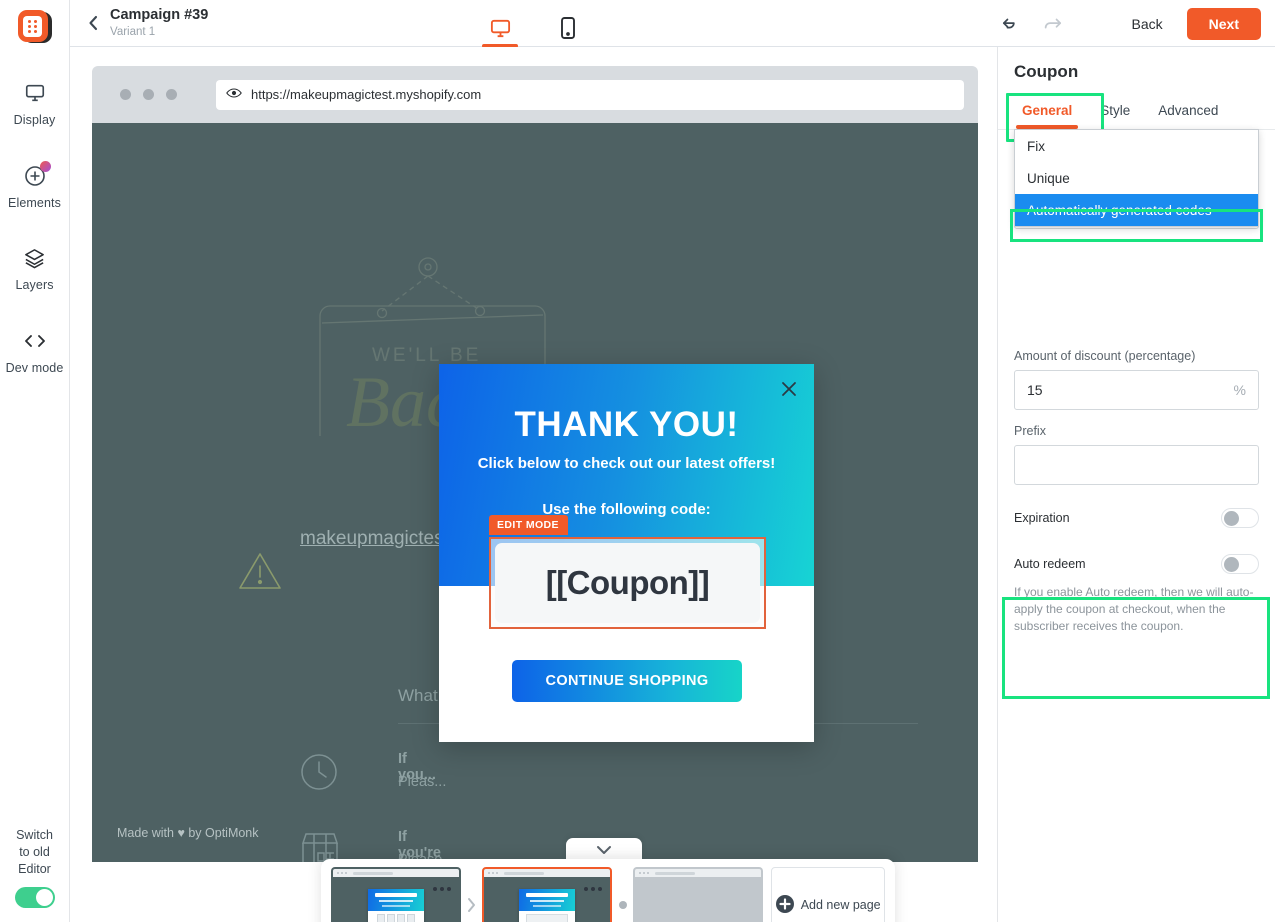  What do you see at coordinates (1136, 518) in the screenshot?
I see `expiration-row: Expiration` at bounding box center [1136, 518].